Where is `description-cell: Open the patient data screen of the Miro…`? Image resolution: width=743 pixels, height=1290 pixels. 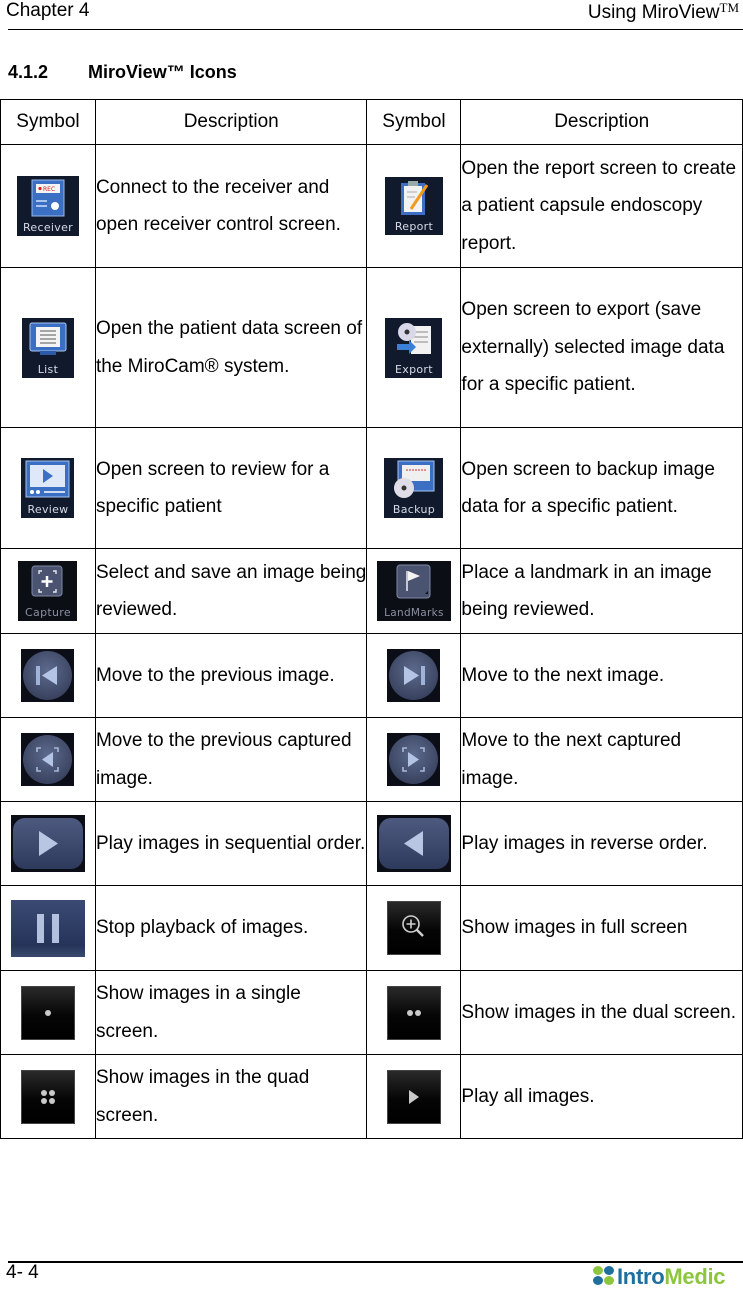 description-cell: Open the patient data screen of the Miro… is located at coordinates (231, 347).